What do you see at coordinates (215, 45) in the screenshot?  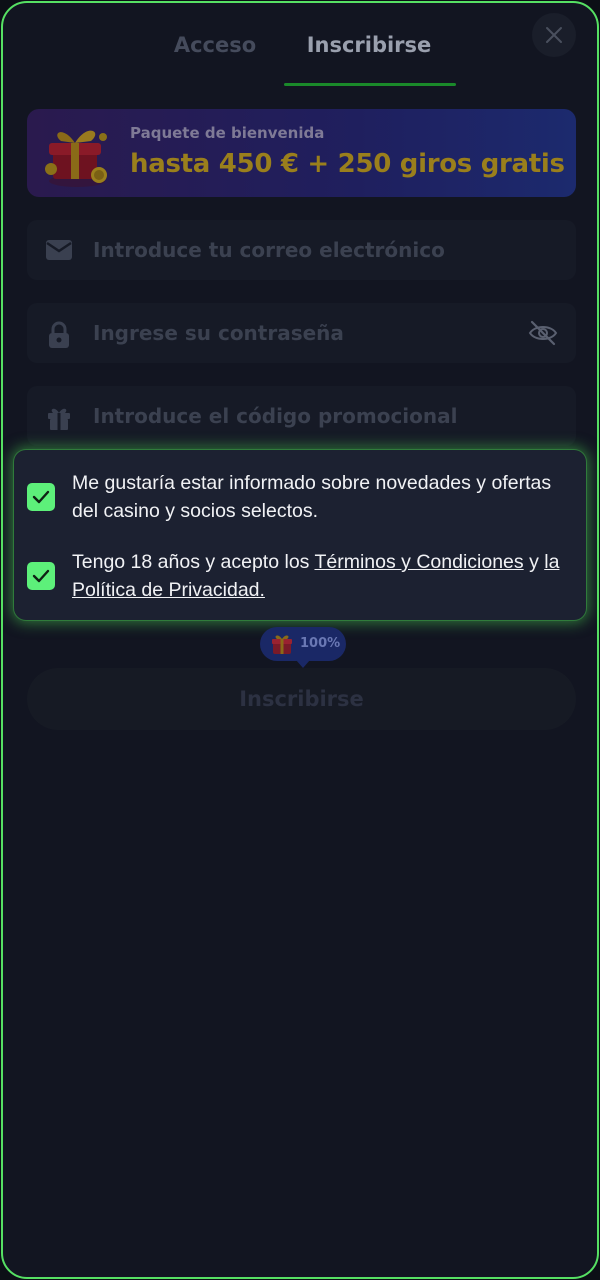 I see `tab-login: Acceso` at bounding box center [215, 45].